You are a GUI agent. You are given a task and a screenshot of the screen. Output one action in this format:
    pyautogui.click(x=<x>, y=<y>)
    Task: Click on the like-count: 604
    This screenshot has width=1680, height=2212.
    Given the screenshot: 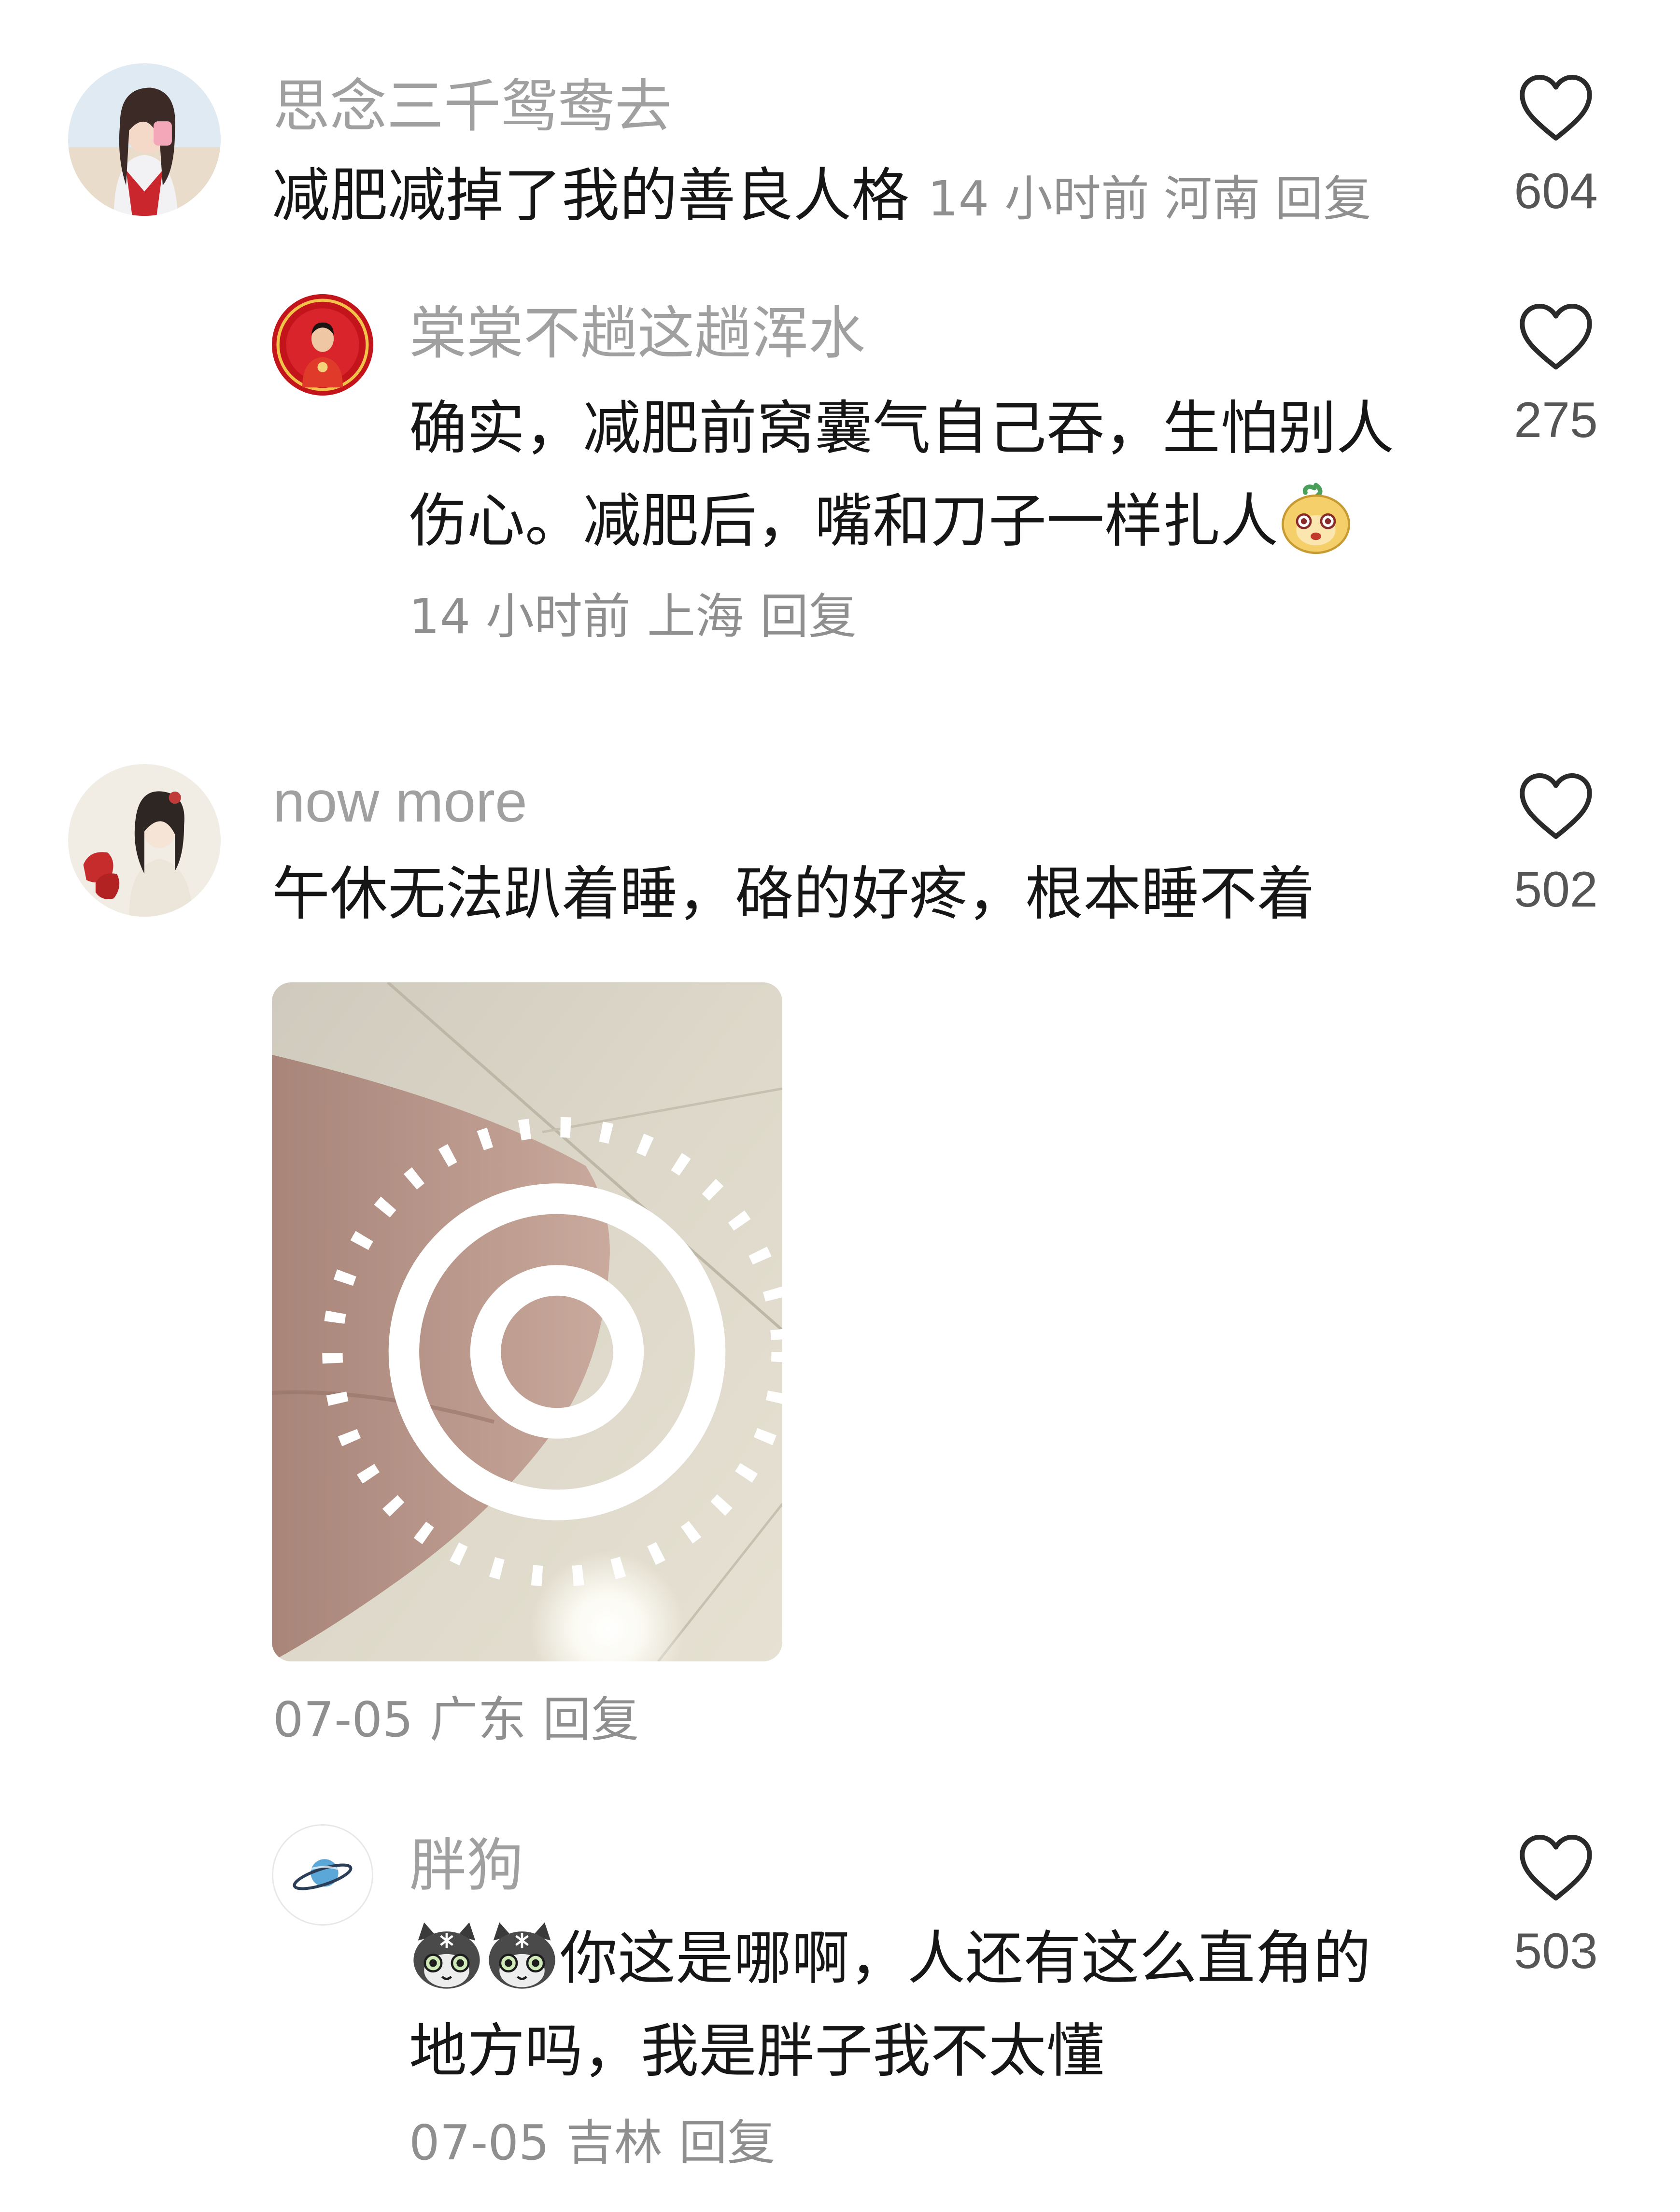 What is the action you would take?
    pyautogui.click(x=1556, y=191)
    